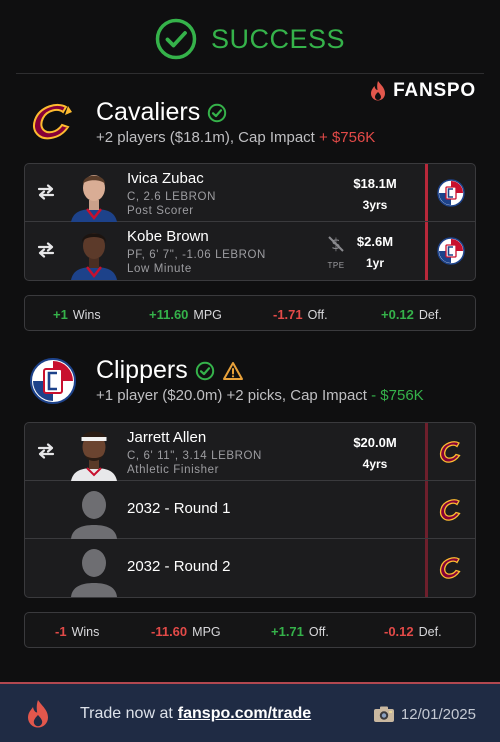 The width and height of the screenshot is (500, 742). Describe the element at coordinates (375, 183) in the screenshot. I see `salary: $18.1M` at that location.